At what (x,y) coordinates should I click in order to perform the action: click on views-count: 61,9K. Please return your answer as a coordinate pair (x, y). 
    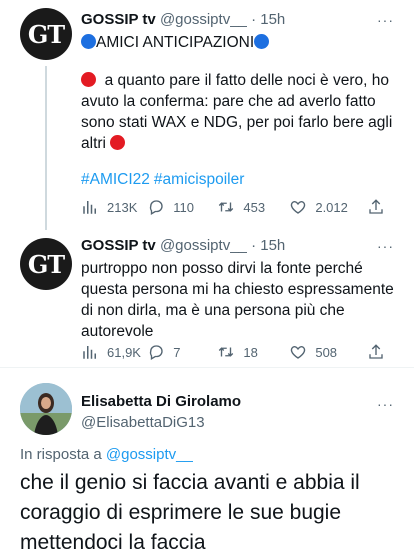
    Looking at the image, I should click on (124, 352).